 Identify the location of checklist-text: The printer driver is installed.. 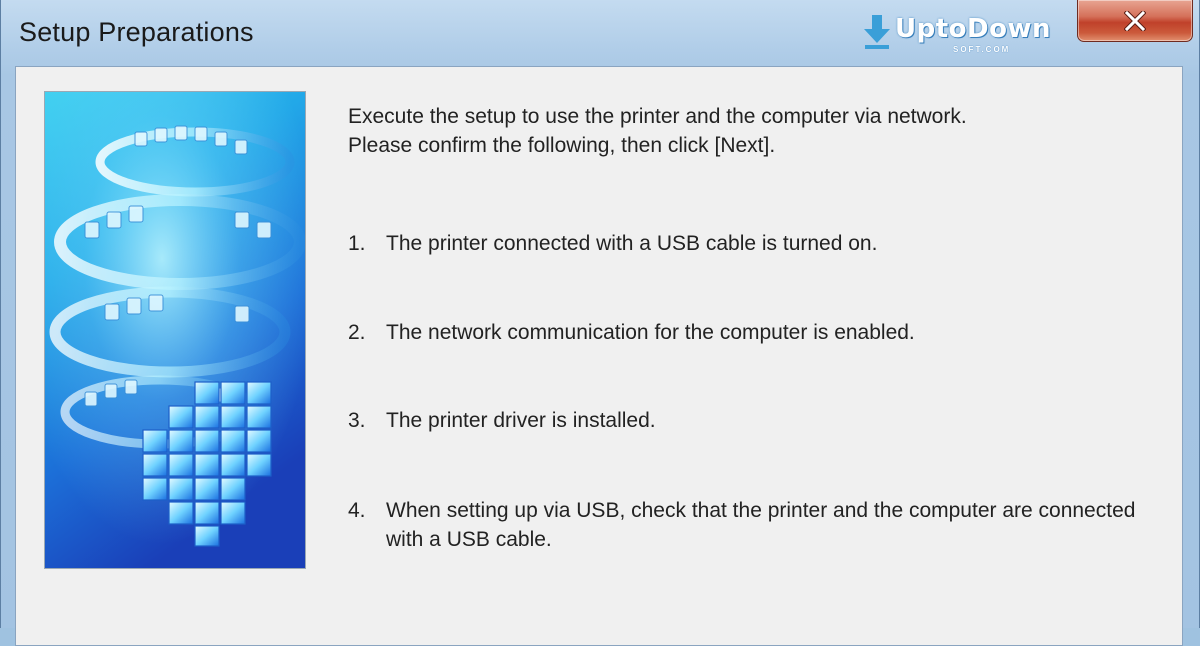
(521, 420).